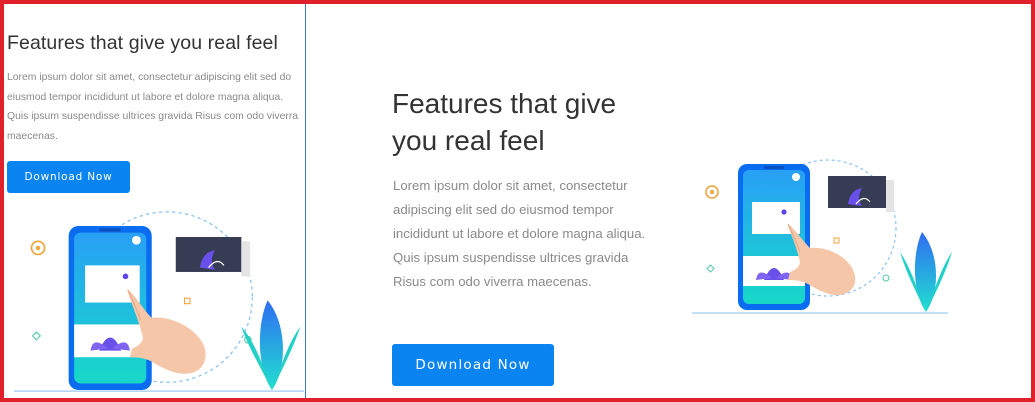  Describe the element at coordinates (504, 122) in the screenshot. I see `section-title-large: Features that give you real feel` at that location.